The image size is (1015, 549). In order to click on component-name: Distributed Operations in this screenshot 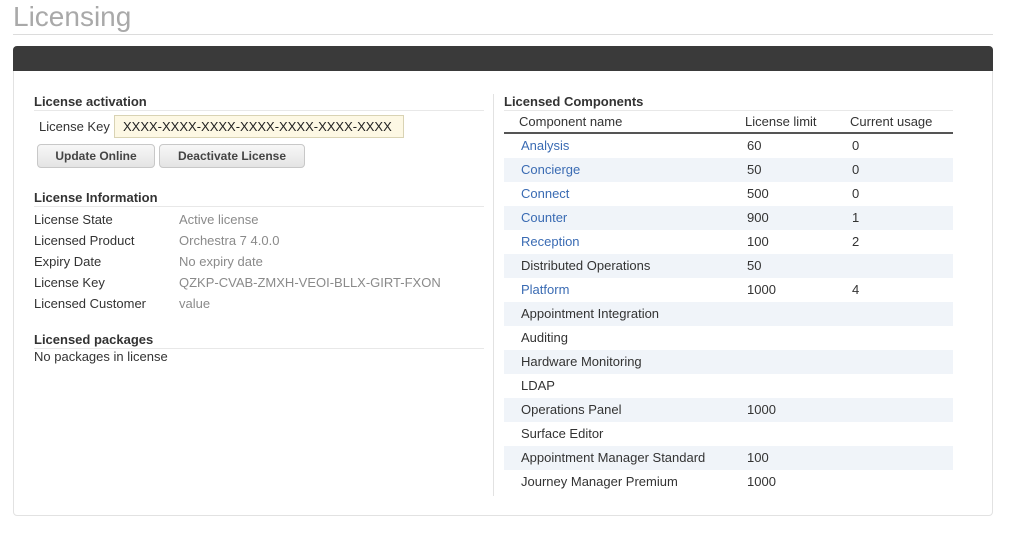, I will do `click(586, 265)`.